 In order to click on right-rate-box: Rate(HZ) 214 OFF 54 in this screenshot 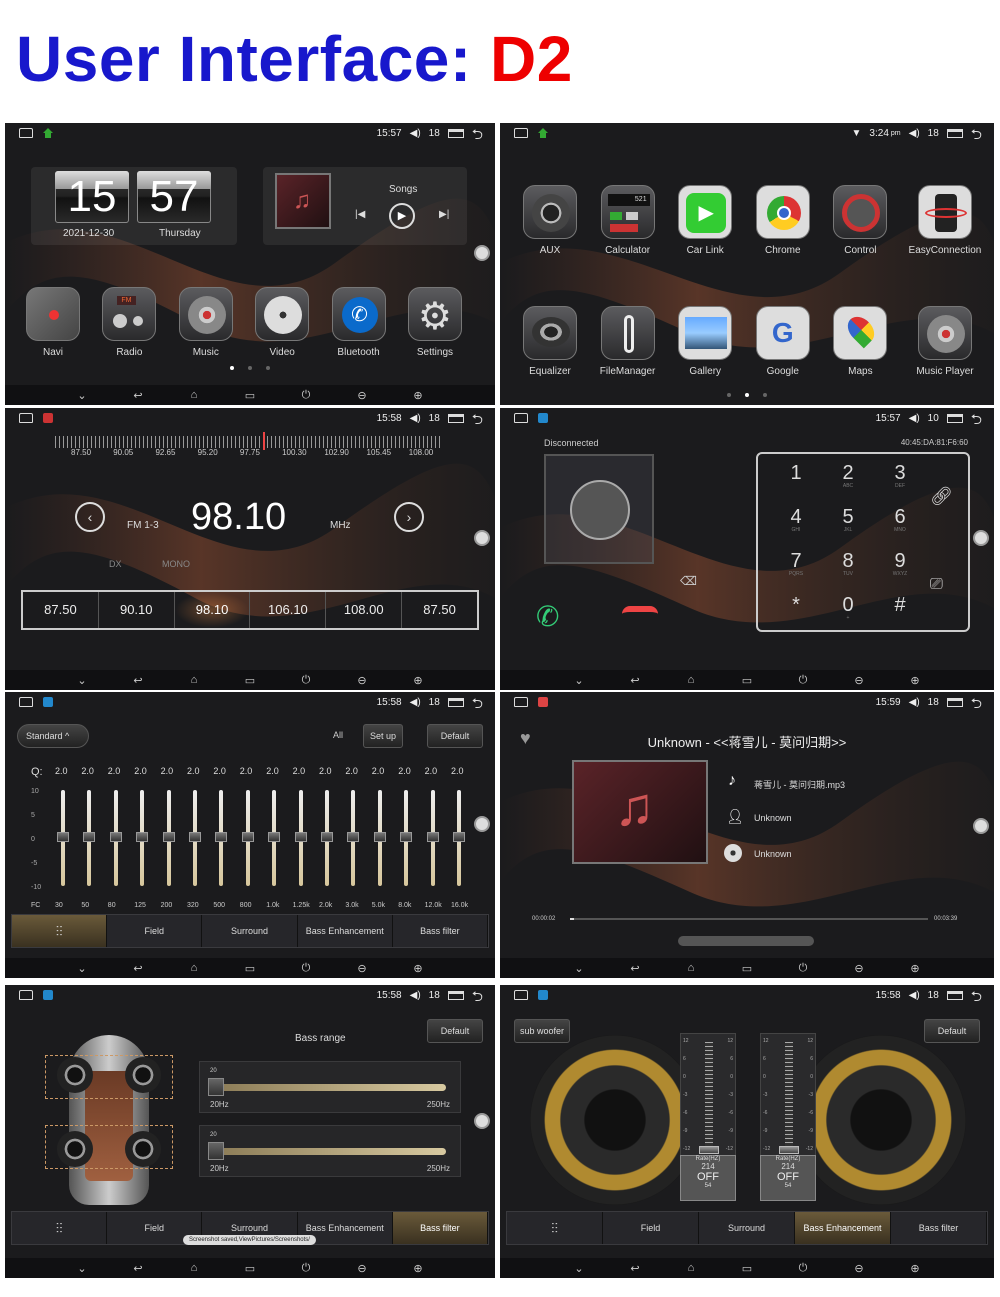, I will do `click(788, 1178)`.